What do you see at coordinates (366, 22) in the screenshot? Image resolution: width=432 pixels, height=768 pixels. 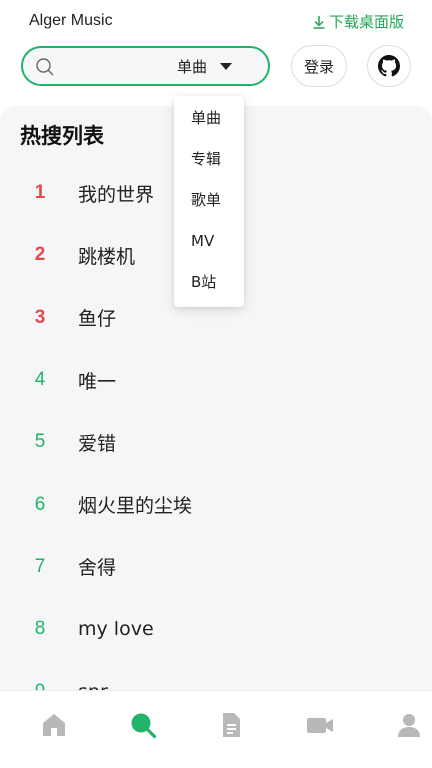 I see `download-label: 下载桌面版` at bounding box center [366, 22].